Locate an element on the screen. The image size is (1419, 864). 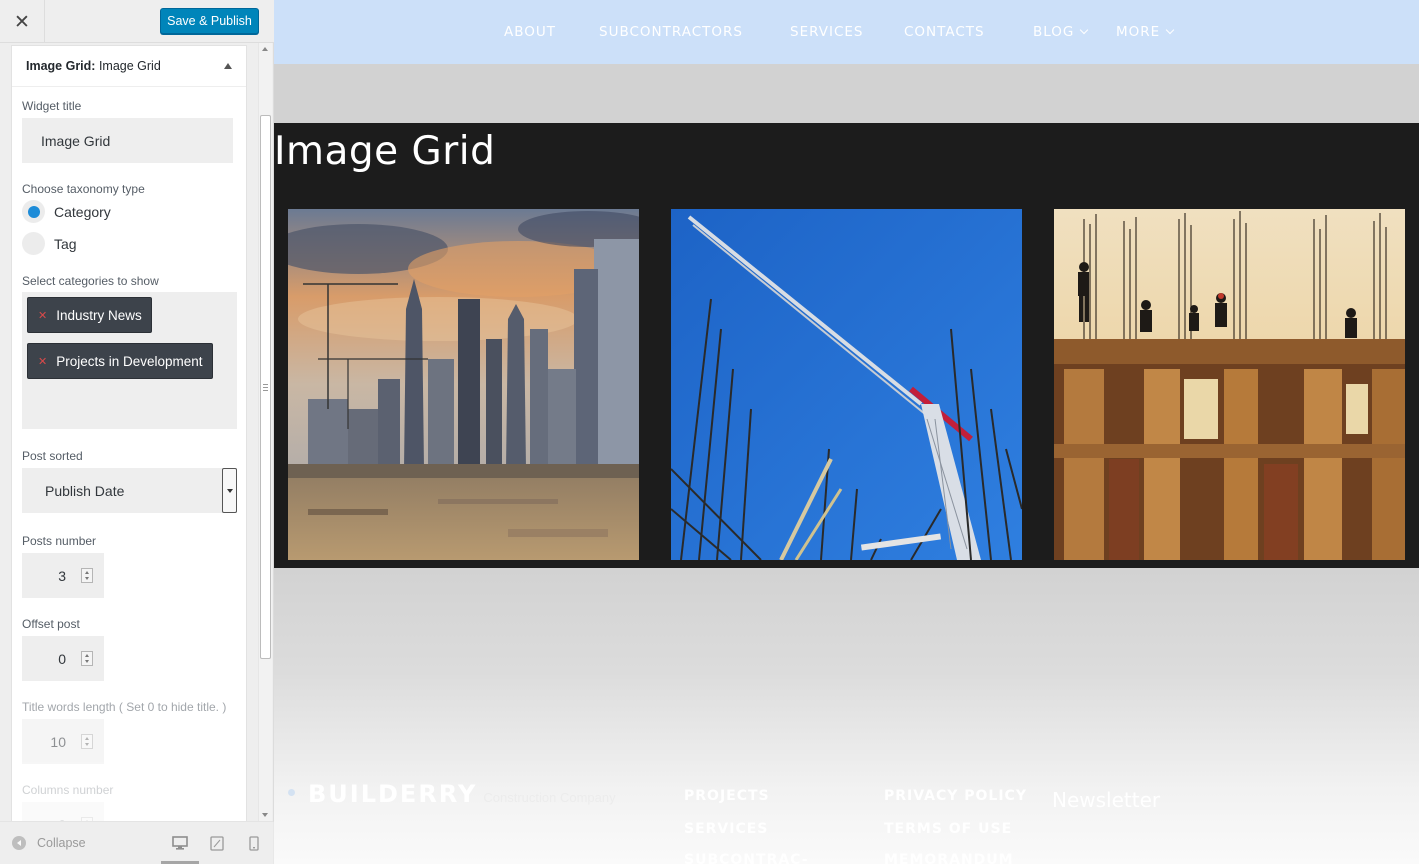
desktop-icon is located at coordinates (180, 843).